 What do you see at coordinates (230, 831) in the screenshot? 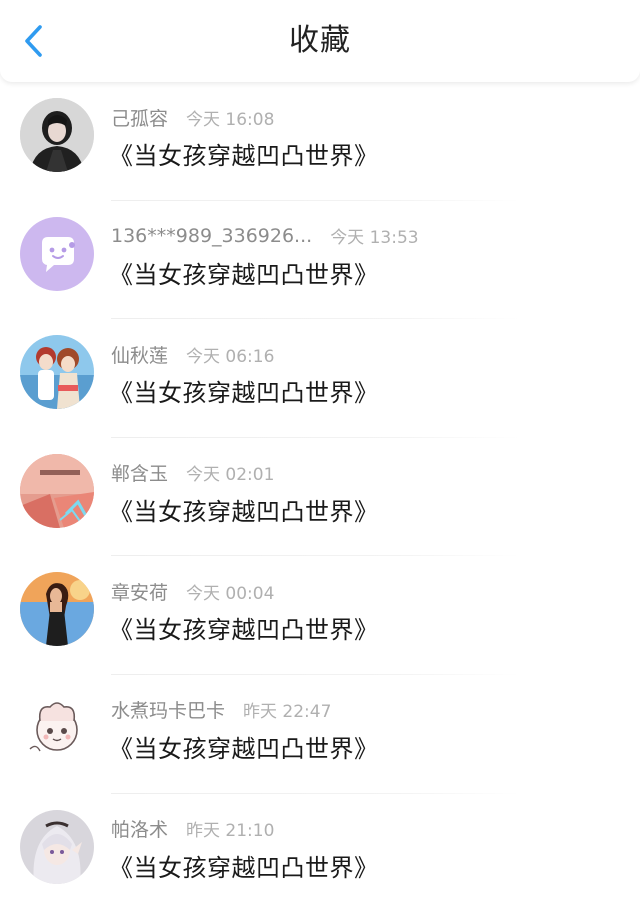
I see `timestamp: 昨天 21:10` at bounding box center [230, 831].